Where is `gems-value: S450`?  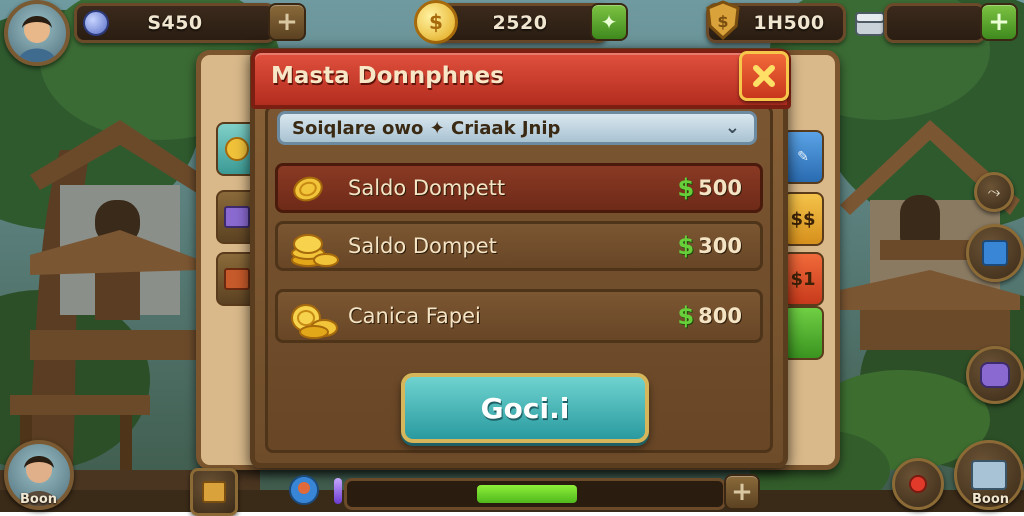
gems-value: S450 is located at coordinates (175, 23).